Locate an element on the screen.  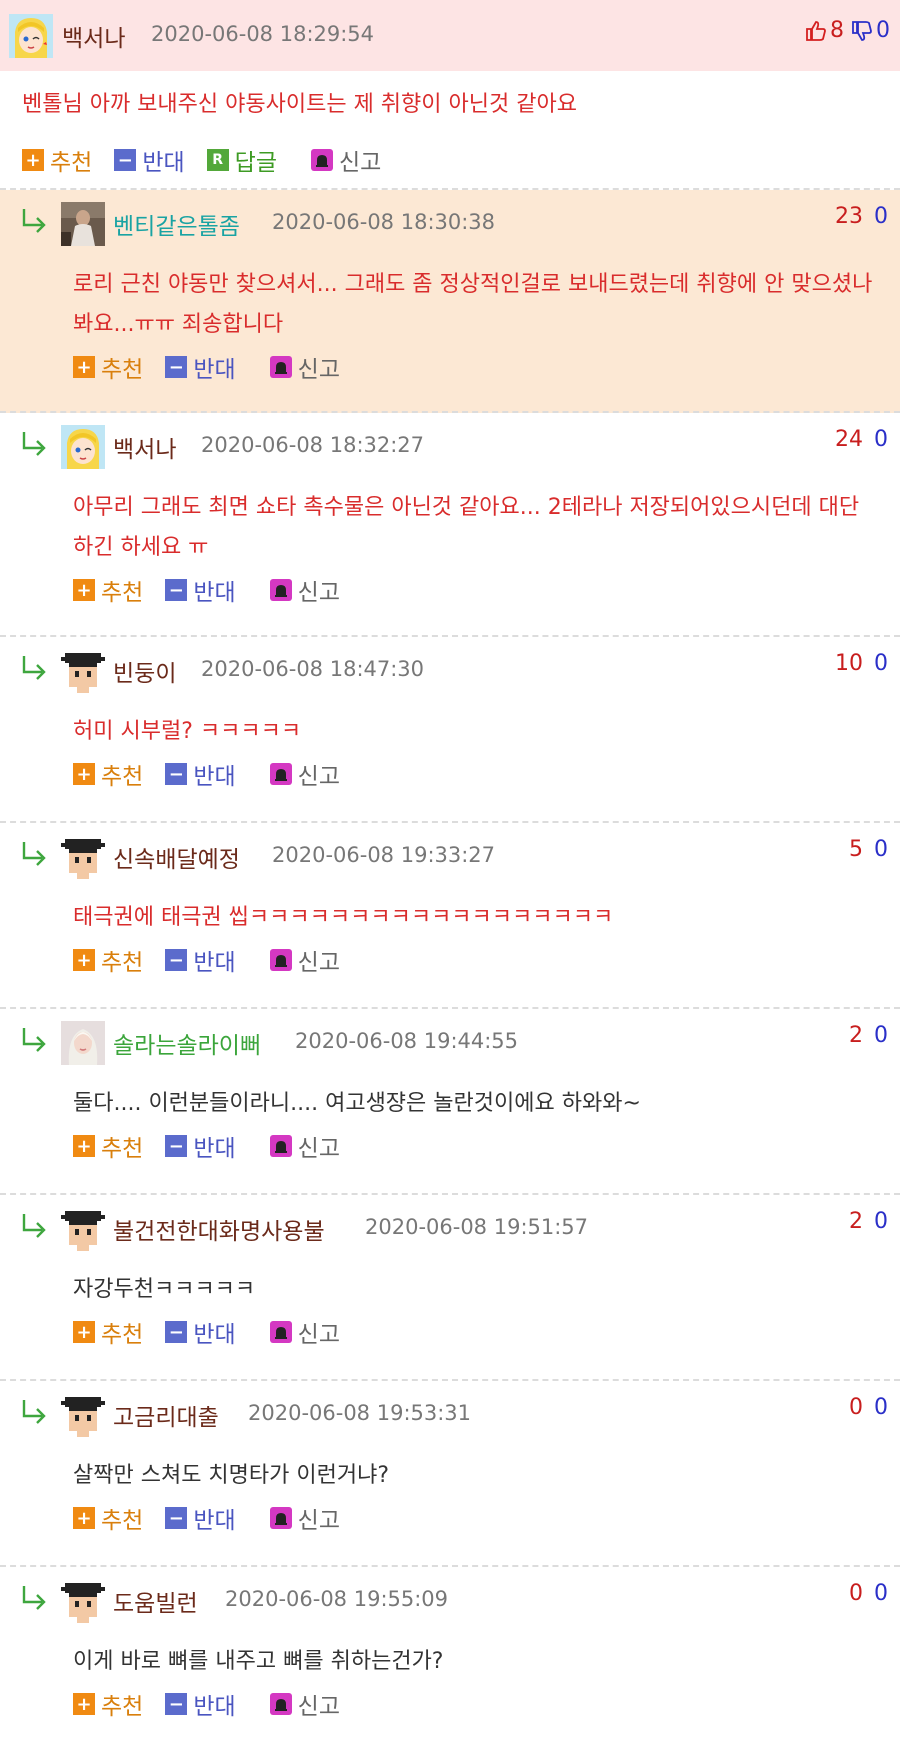
comment-author: 솔라는솔라이뻐 is located at coordinates (187, 1043).